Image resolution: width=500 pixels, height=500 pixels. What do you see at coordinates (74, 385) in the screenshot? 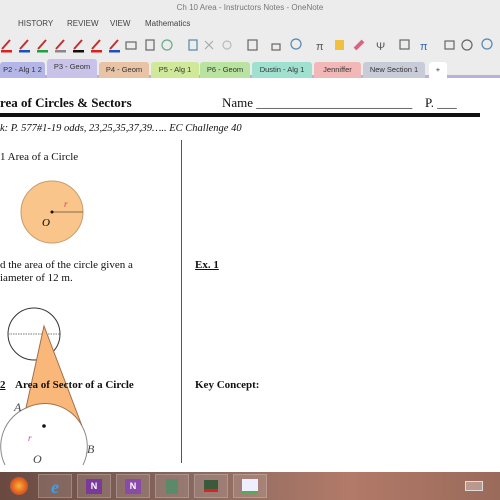
I see `section-2-heading: Area of Sector of a Circle` at bounding box center [74, 385].